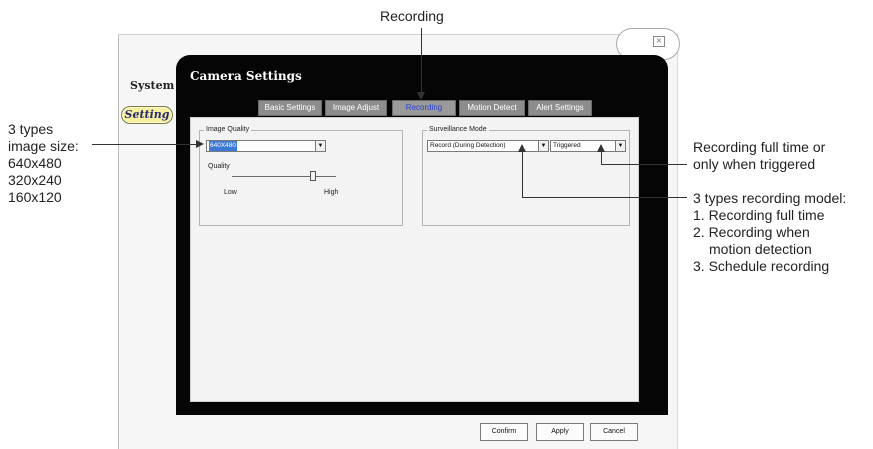  Describe the element at coordinates (152, 85) in the screenshot. I see `sidebar-item-system: System` at that location.